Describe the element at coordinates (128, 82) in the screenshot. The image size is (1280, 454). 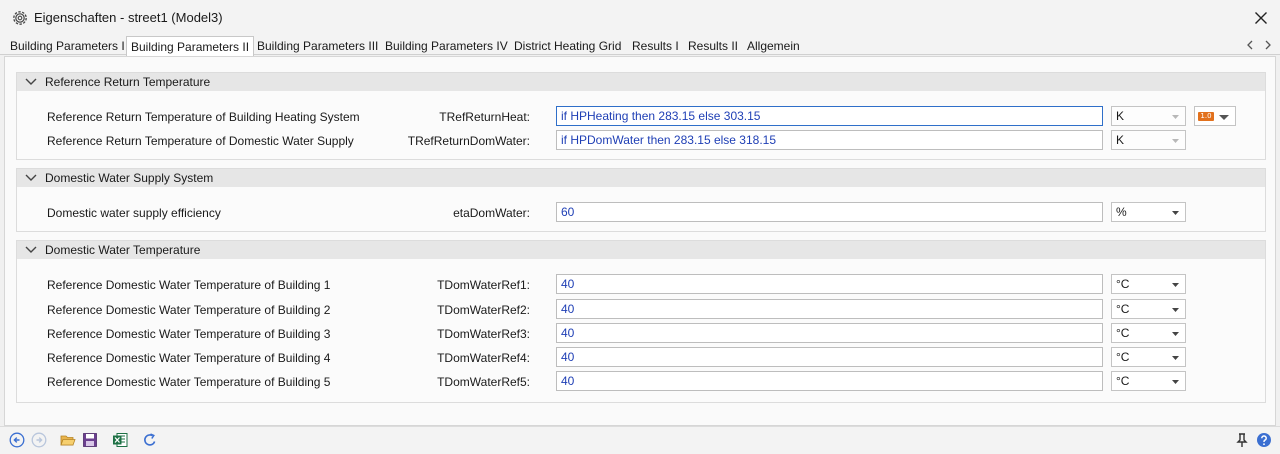
I see `group-title: Reference Return Temperature` at that location.